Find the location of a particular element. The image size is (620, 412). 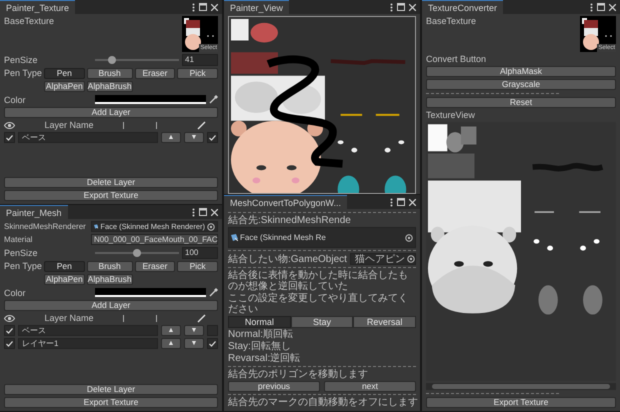

rotation-mode-tab: Reversal is located at coordinates (384, 322).